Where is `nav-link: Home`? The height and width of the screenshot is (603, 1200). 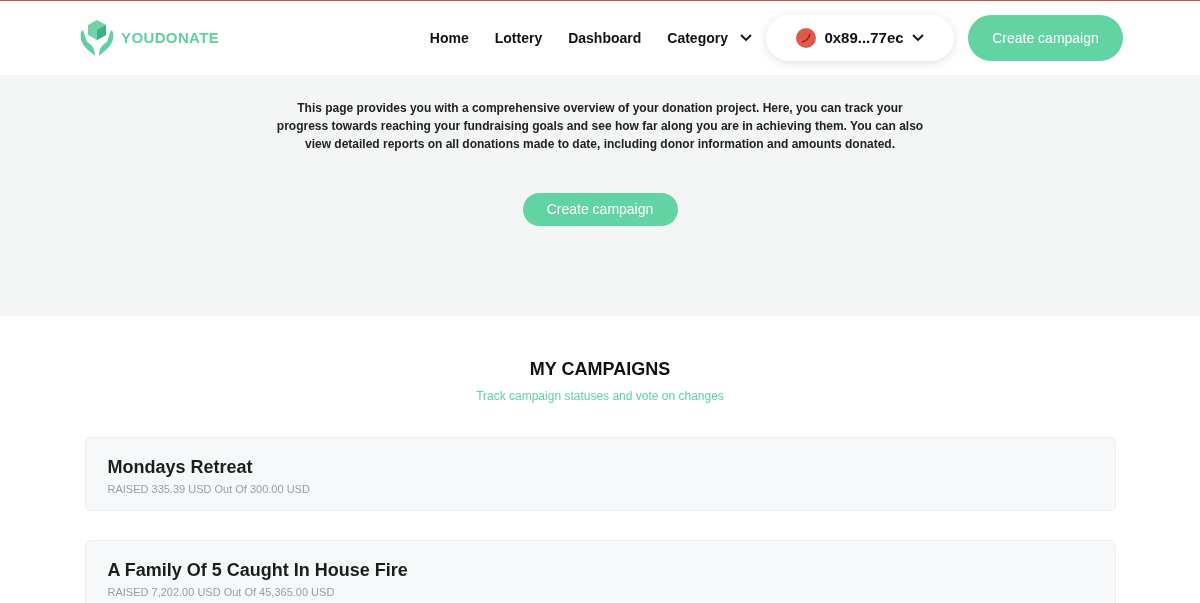 nav-link: Home is located at coordinates (449, 38).